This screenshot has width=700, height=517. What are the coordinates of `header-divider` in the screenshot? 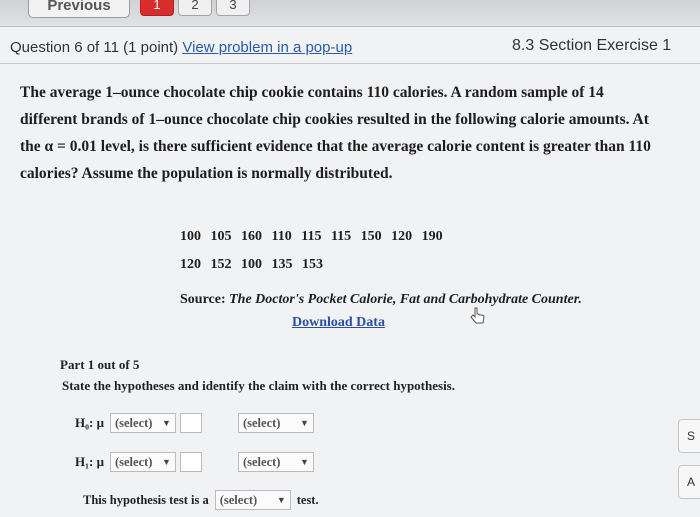 It's located at (350, 63).